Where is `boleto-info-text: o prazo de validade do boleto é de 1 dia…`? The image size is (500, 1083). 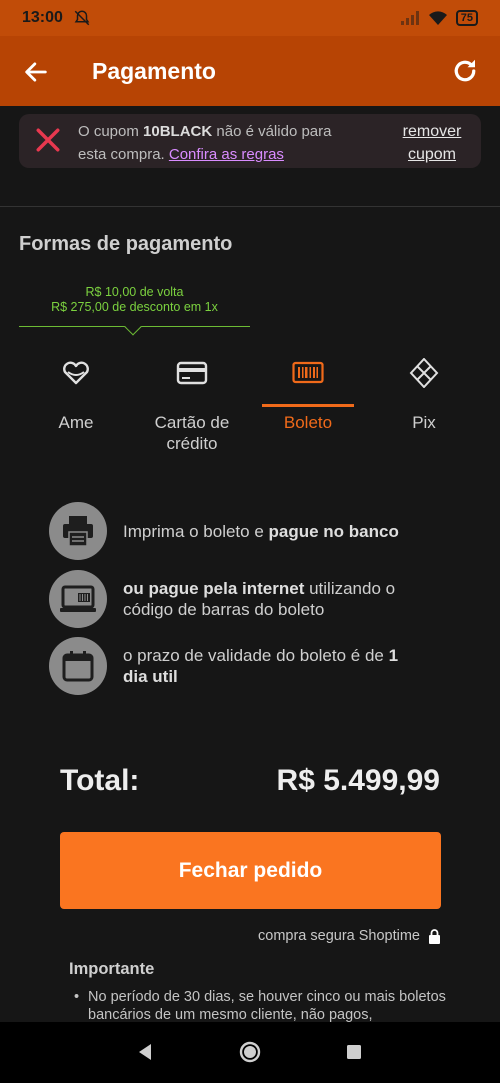
boleto-info-text: o prazo de validade do boleto é de 1 dia… is located at coordinates (273, 666).